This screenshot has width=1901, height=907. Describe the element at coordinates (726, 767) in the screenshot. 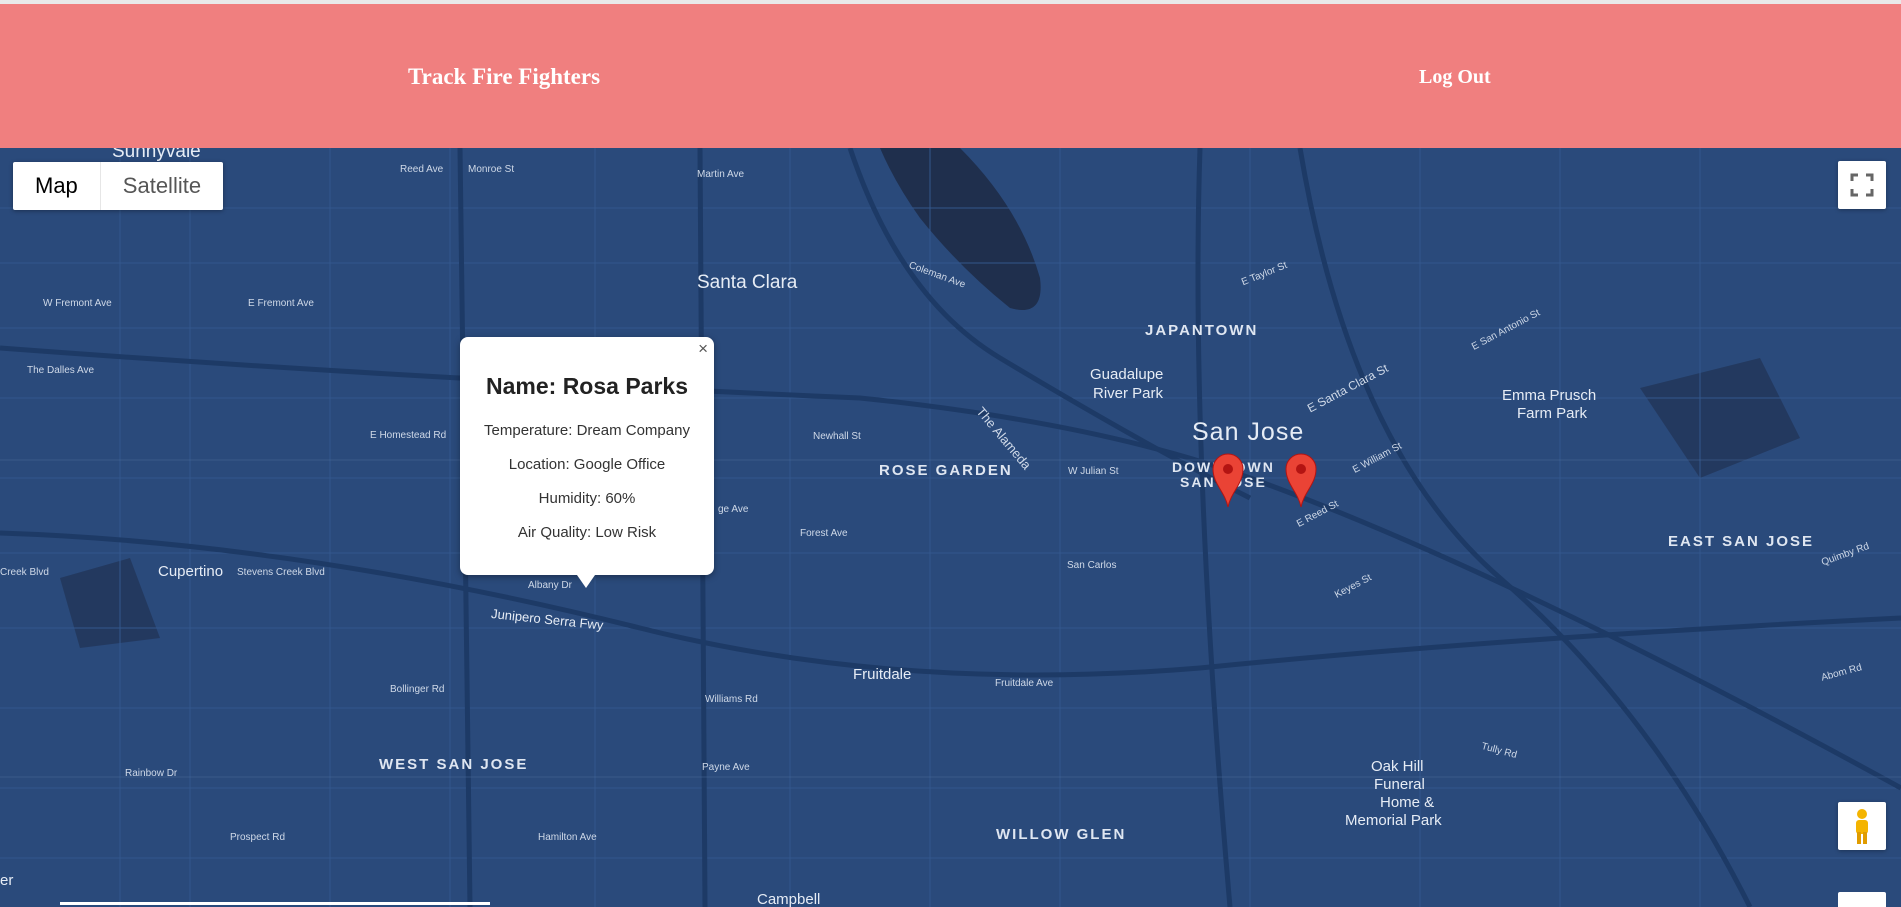

I see `street-label: Payne Ave` at that location.